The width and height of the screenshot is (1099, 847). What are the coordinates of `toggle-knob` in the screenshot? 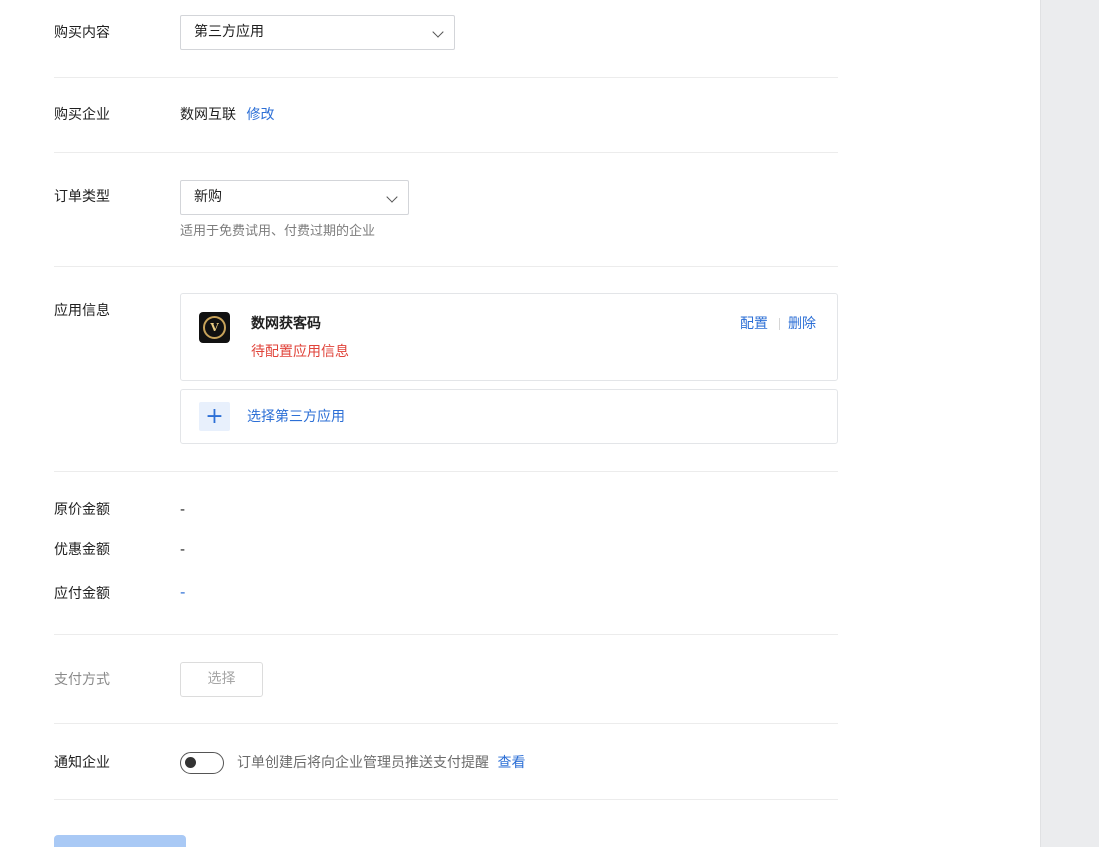 It's located at (190, 762).